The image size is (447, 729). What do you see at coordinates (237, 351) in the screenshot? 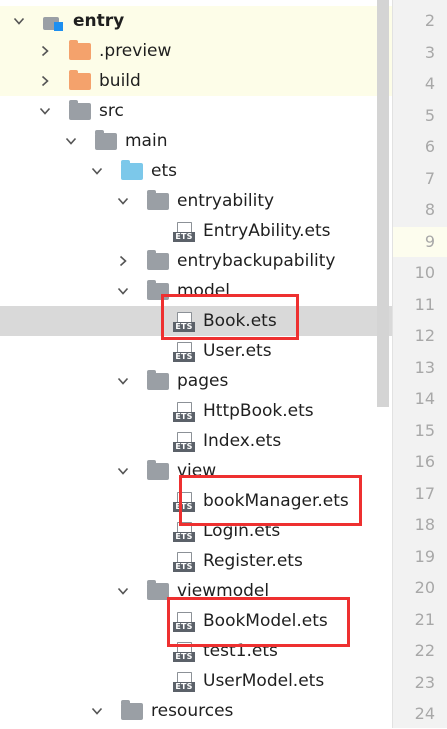
I see `tree-item-label: User.ets` at bounding box center [237, 351].